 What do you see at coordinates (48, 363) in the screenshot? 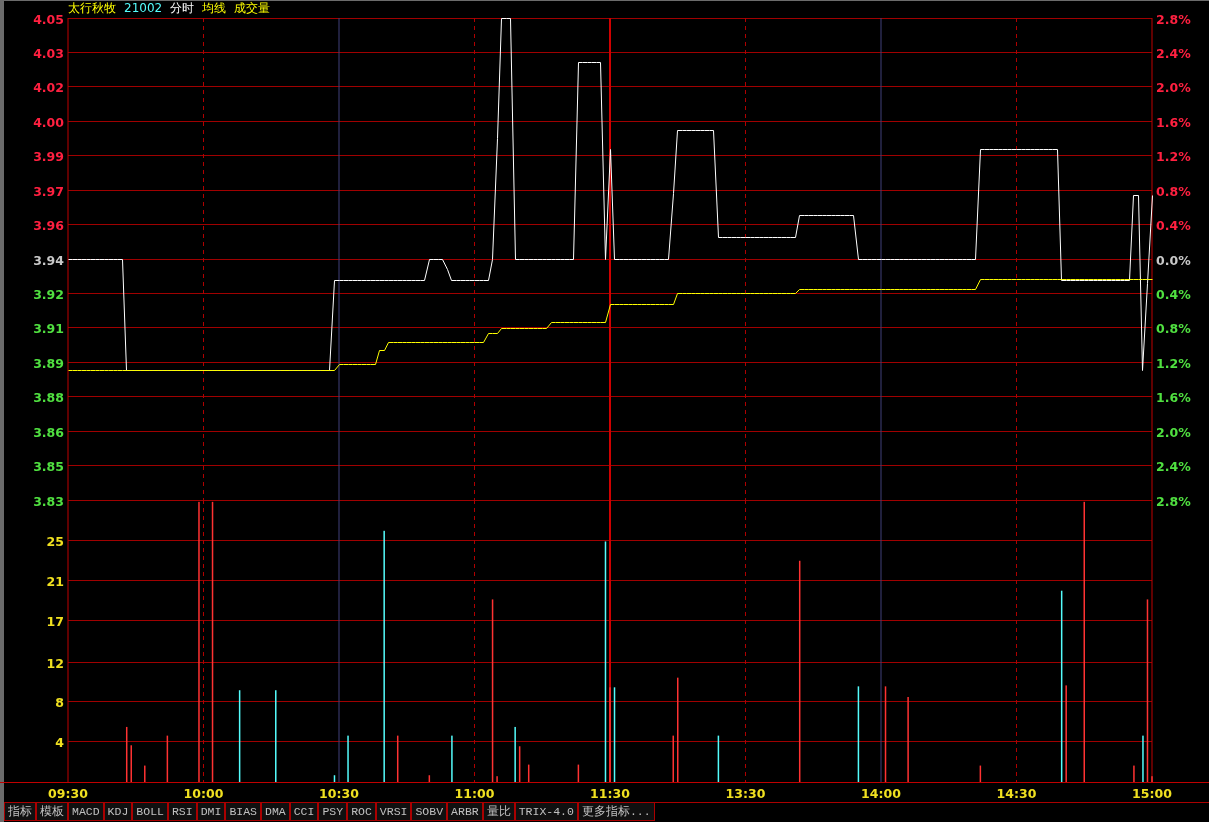
I see `price-axis-label: 3.89` at bounding box center [48, 363].